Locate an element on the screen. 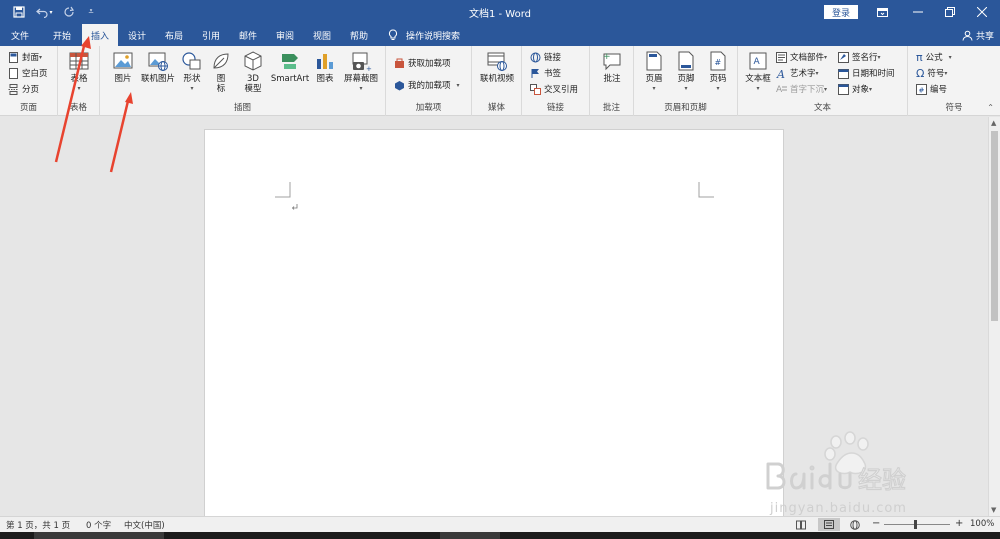 The width and height of the screenshot is (1000, 539). word-count-status: 0 个字 is located at coordinates (98, 525).